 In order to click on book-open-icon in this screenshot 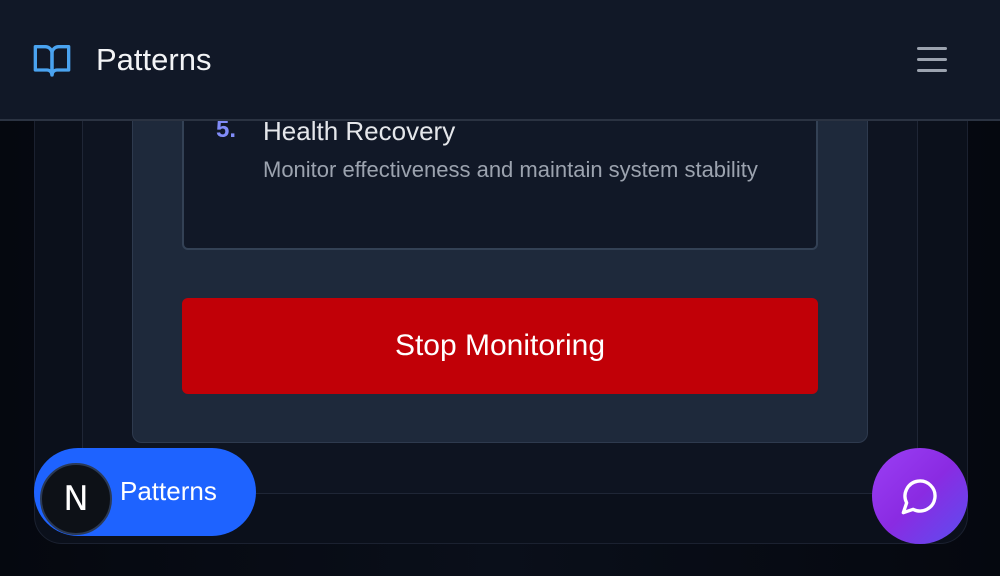, I will do `click(52, 61)`.